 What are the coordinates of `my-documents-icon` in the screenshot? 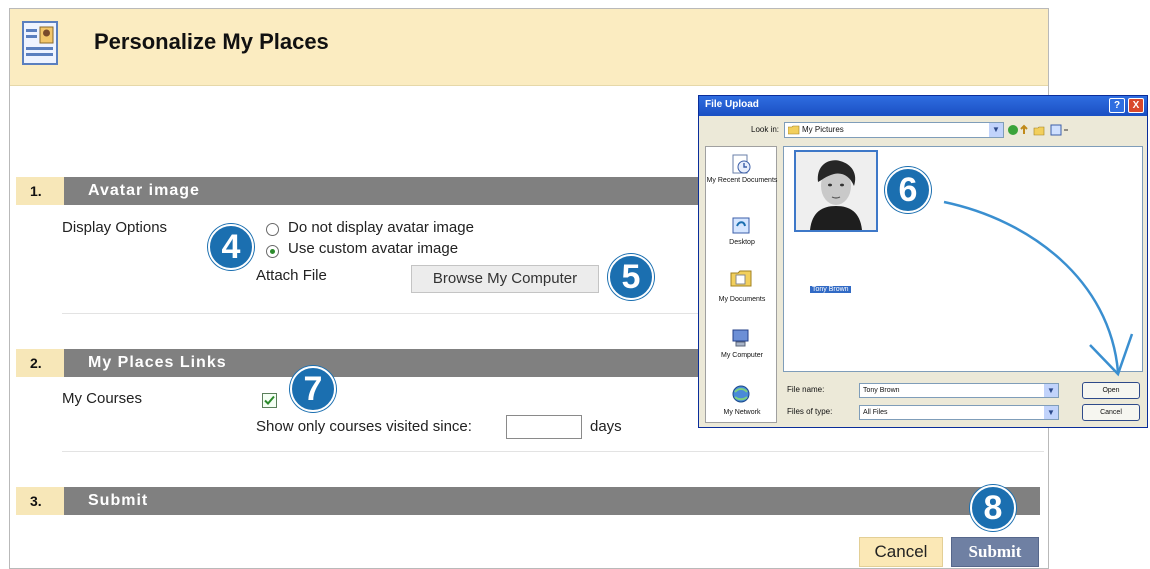 It's located at (741, 278).